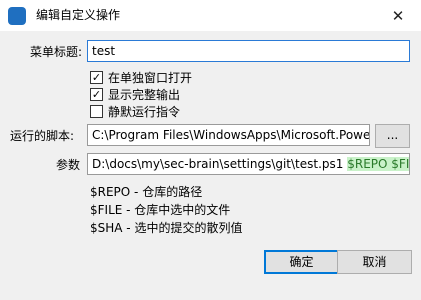  I want to click on option-silent-run: 静默运行指令, so click(135, 111).